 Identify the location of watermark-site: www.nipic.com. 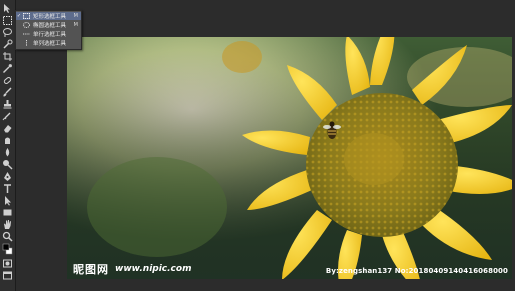
(153, 269).